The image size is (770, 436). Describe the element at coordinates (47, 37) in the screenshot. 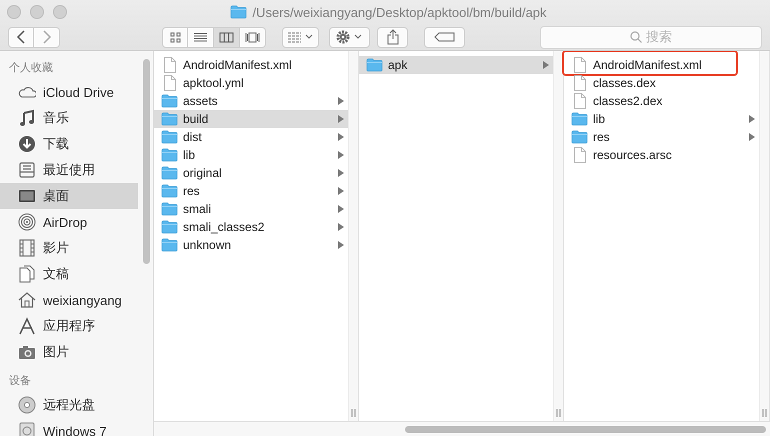

I see `forward-icon` at that location.